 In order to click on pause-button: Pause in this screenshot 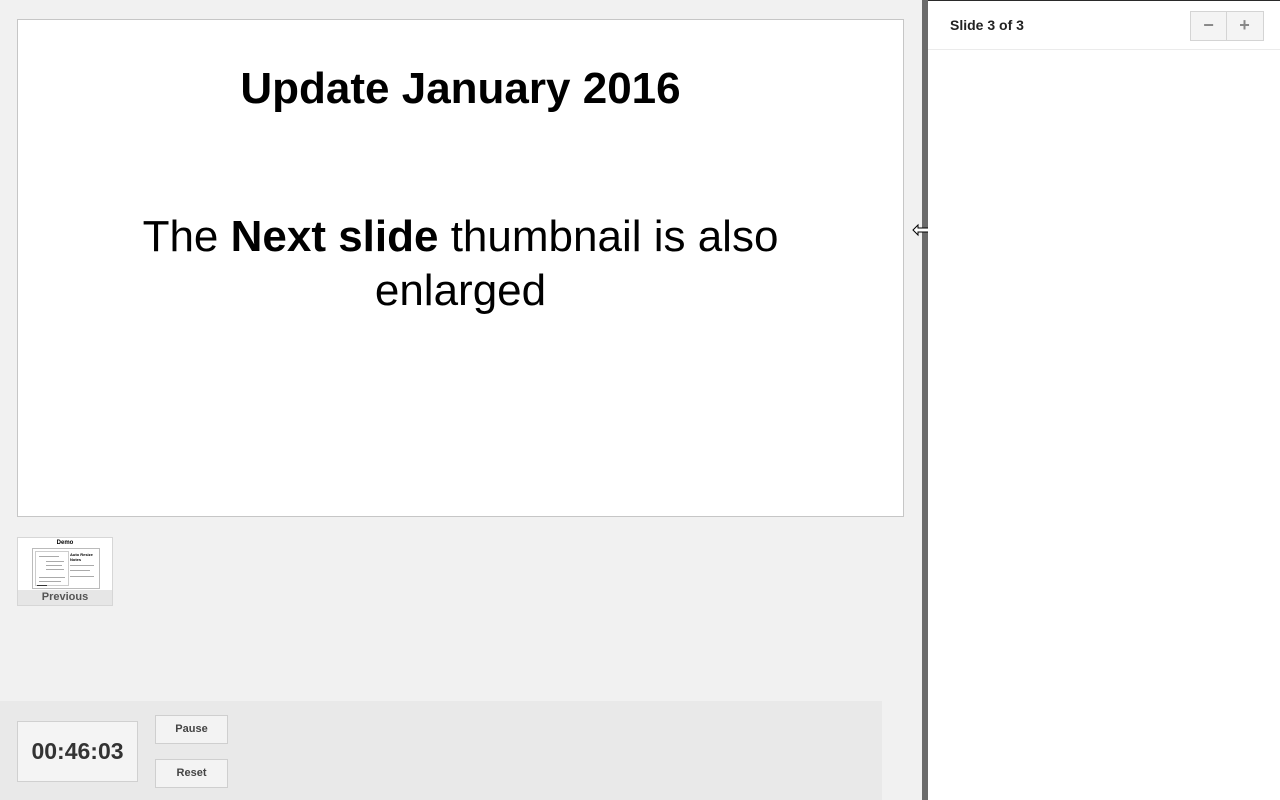, I will do `click(191, 729)`.